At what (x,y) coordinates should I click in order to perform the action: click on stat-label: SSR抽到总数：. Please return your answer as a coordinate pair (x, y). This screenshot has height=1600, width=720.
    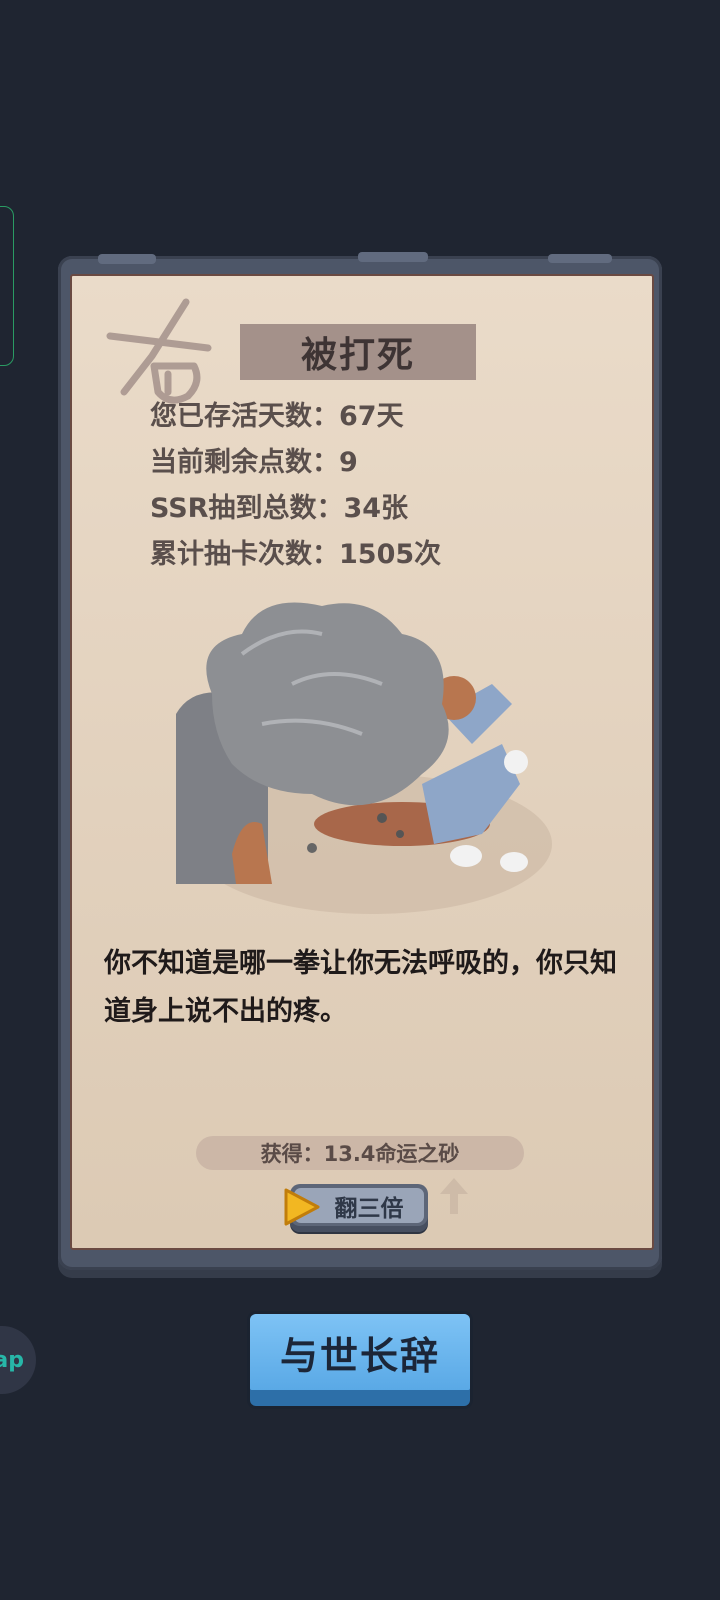
    Looking at the image, I should click on (247, 508).